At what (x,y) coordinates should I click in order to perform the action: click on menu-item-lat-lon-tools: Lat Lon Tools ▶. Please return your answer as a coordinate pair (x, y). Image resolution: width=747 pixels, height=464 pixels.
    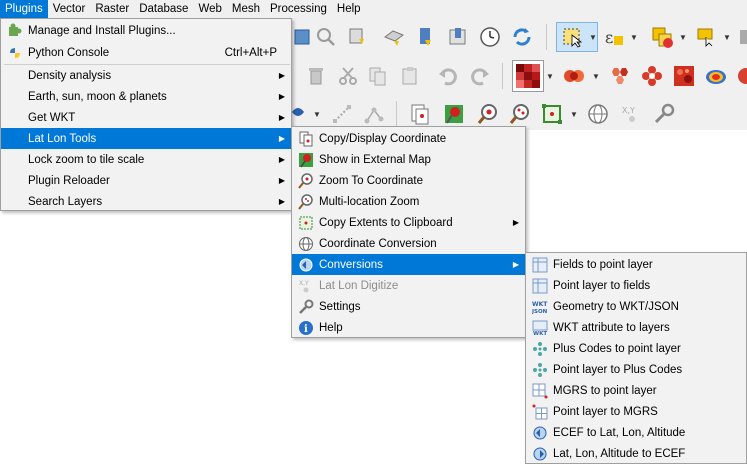
    Looking at the image, I should click on (146, 138).